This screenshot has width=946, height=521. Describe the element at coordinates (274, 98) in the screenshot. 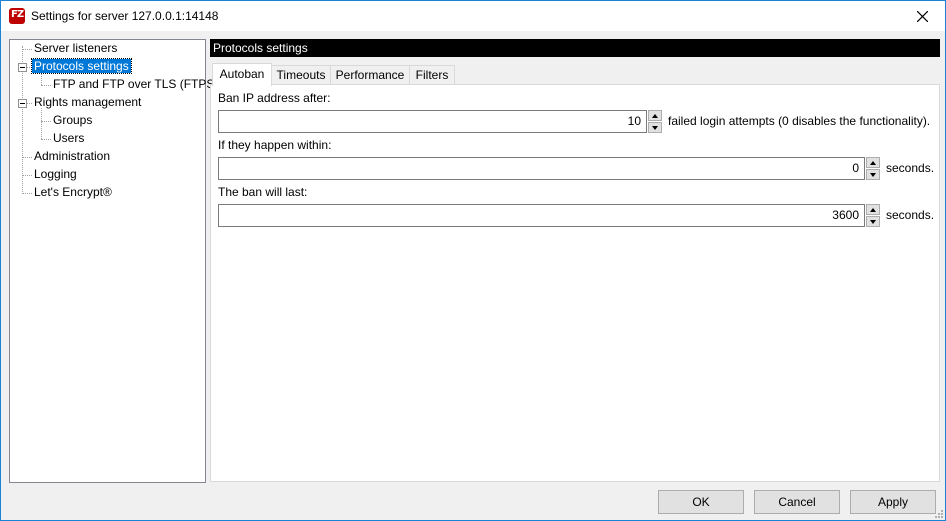

I see `ban-after-label: Ban IP address after:` at that location.